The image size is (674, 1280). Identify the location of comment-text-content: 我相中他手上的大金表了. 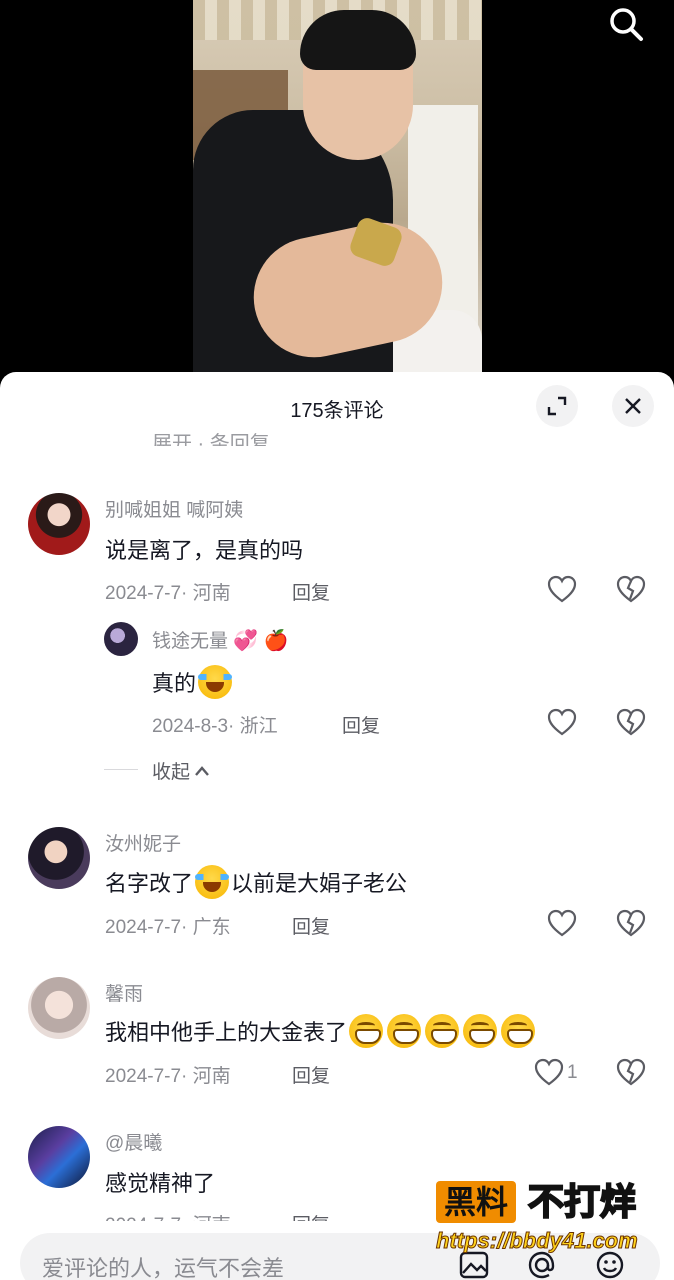
(226, 1032).